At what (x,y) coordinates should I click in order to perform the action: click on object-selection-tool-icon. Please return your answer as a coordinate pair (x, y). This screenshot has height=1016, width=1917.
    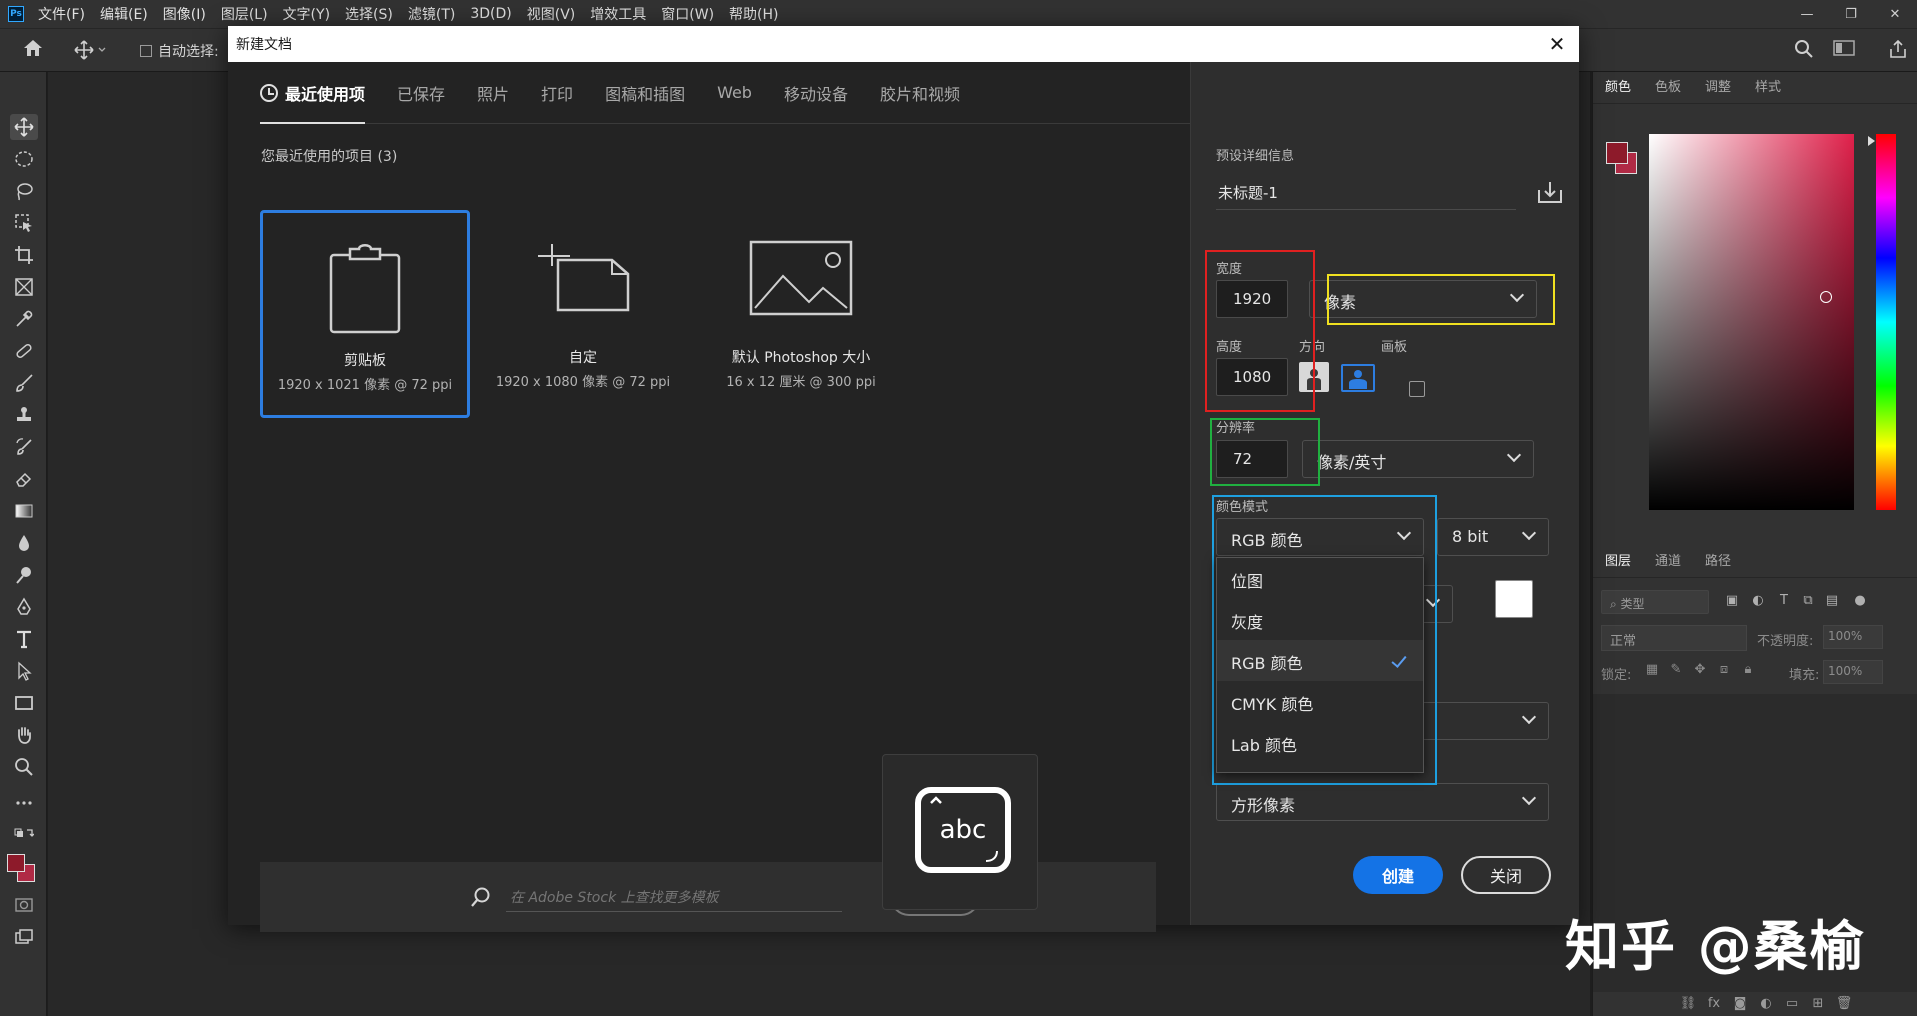
    Looking at the image, I should click on (24, 223).